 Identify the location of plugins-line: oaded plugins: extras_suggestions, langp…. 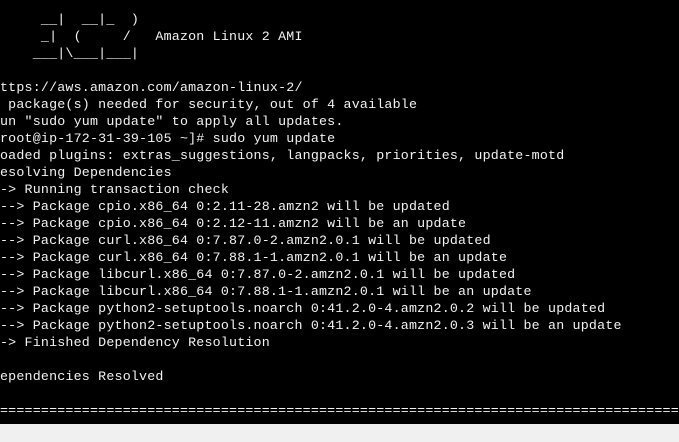
(282, 155).